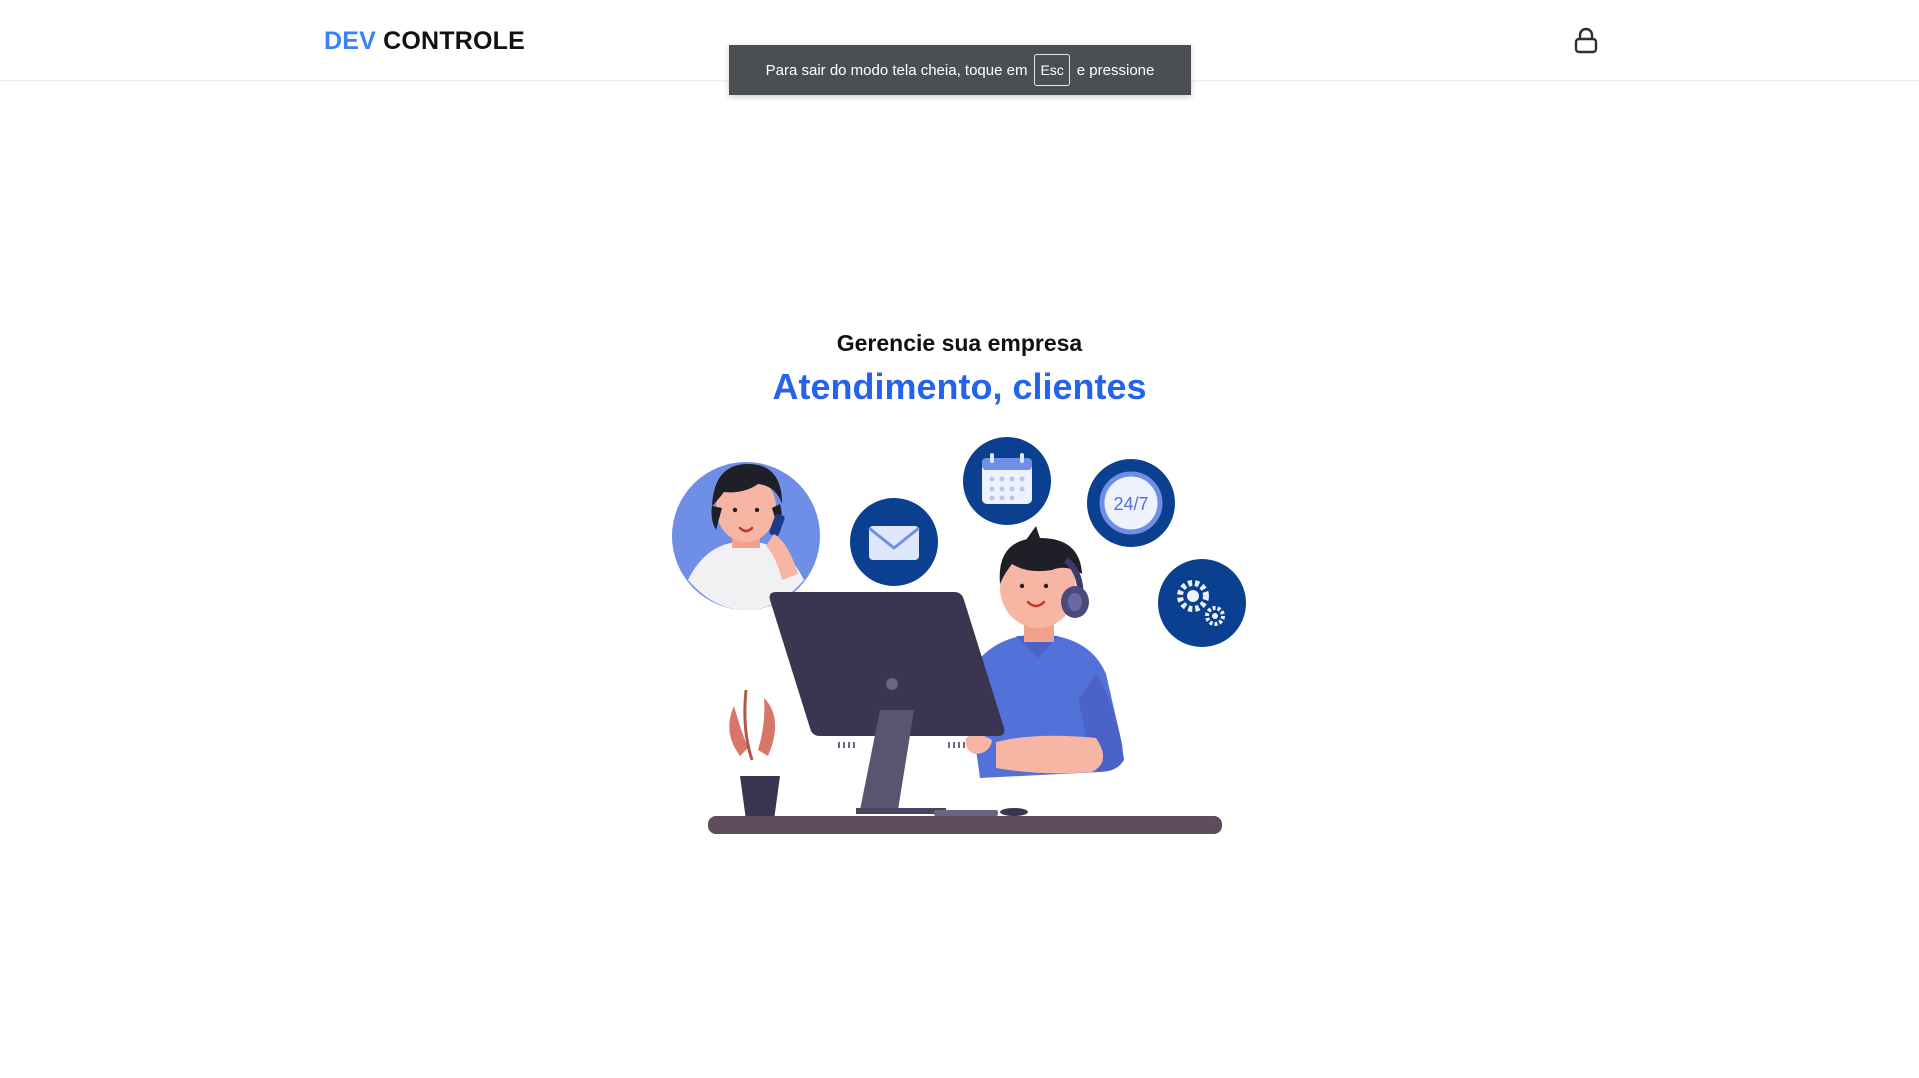  What do you see at coordinates (959, 343) in the screenshot?
I see `hero-subtitle: Gerencie sua empresa` at bounding box center [959, 343].